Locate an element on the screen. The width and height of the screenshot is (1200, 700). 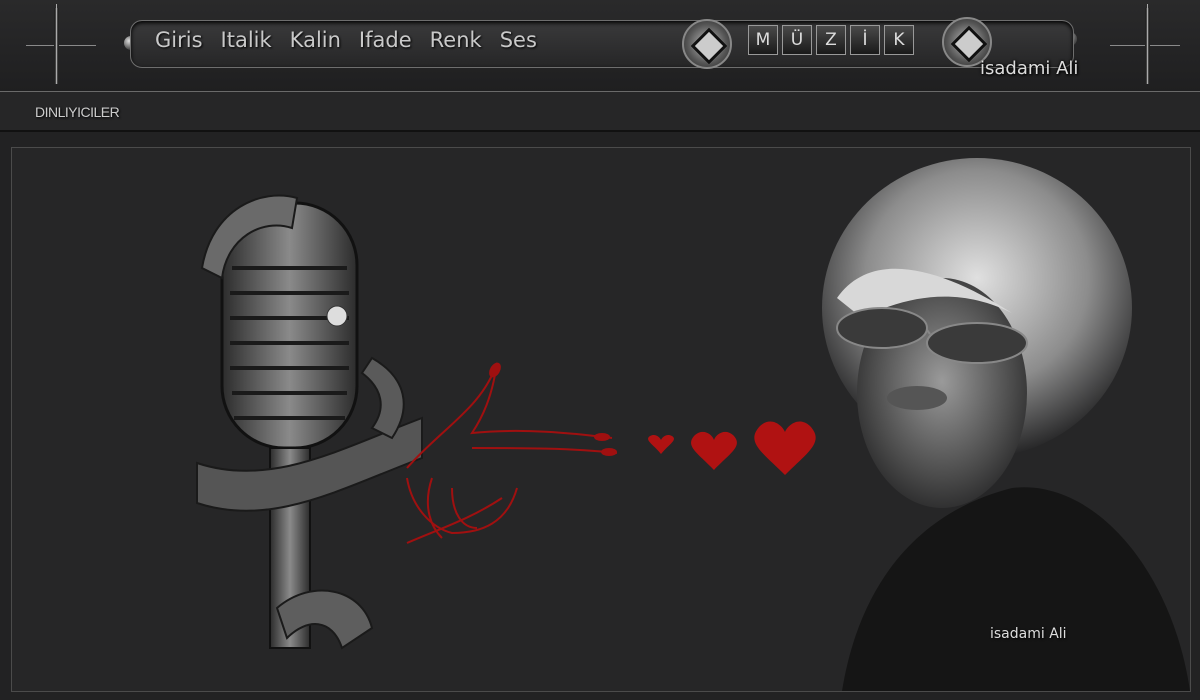
nav-item-kalin: Kalin is located at coordinates (315, 40).